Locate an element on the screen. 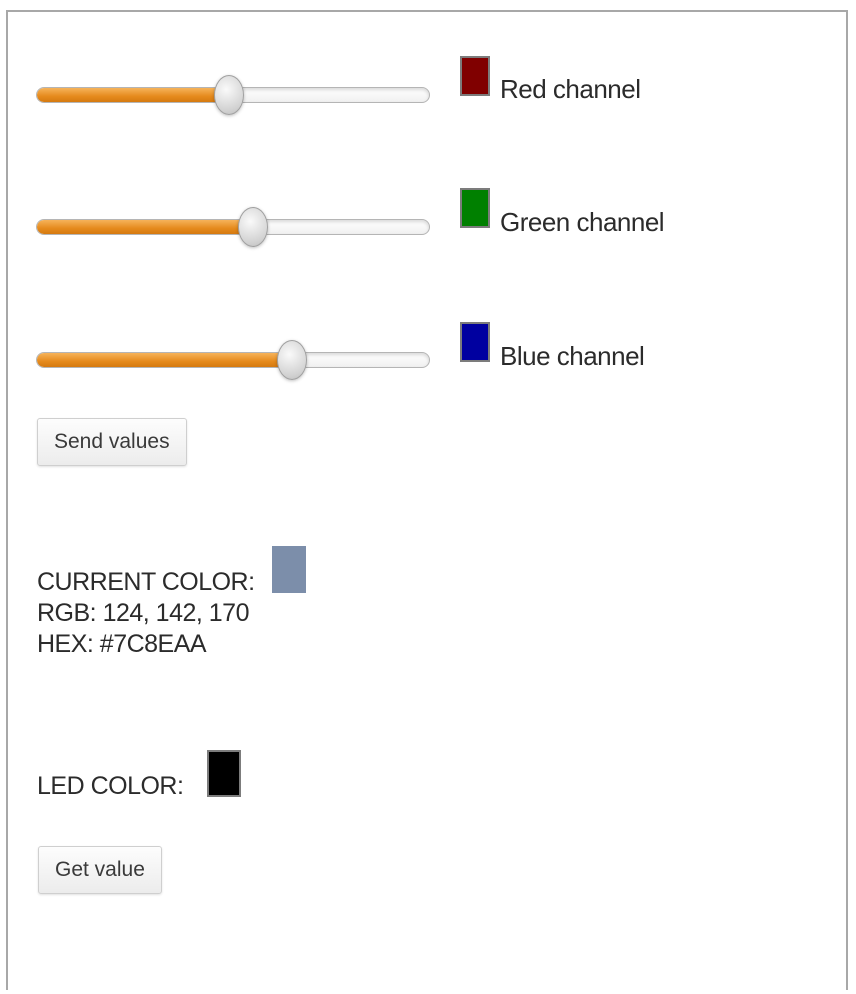 The width and height of the screenshot is (856, 994). blue-channel-swatch is located at coordinates (475, 342).